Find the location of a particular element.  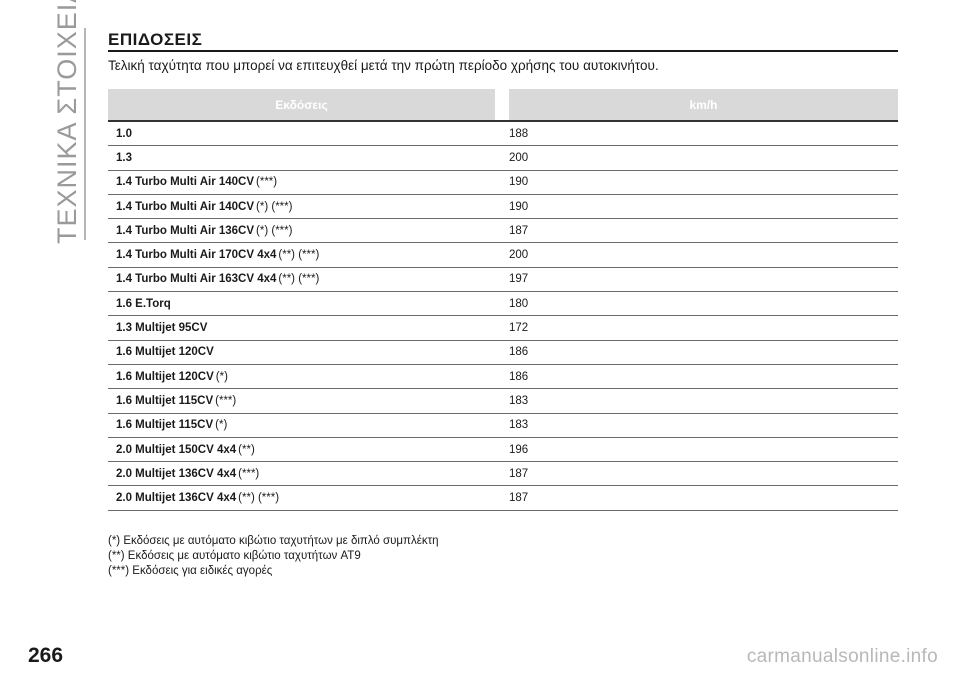

version-cell: 1.4 Turbo Multi Air 136CV (*) (***) is located at coordinates (308, 231).